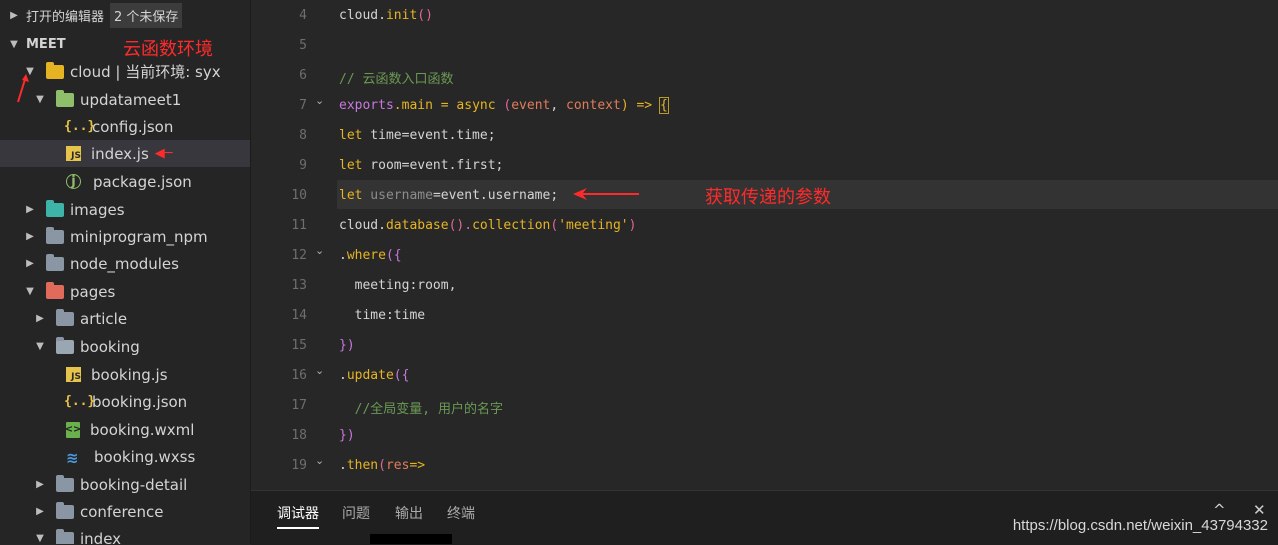 The height and width of the screenshot is (545, 1278). Describe the element at coordinates (129, 374) in the screenshot. I see `tree-item-label: booking.js` at that location.